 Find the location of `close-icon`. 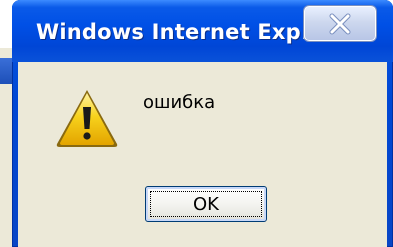

close-icon is located at coordinates (340, 23).